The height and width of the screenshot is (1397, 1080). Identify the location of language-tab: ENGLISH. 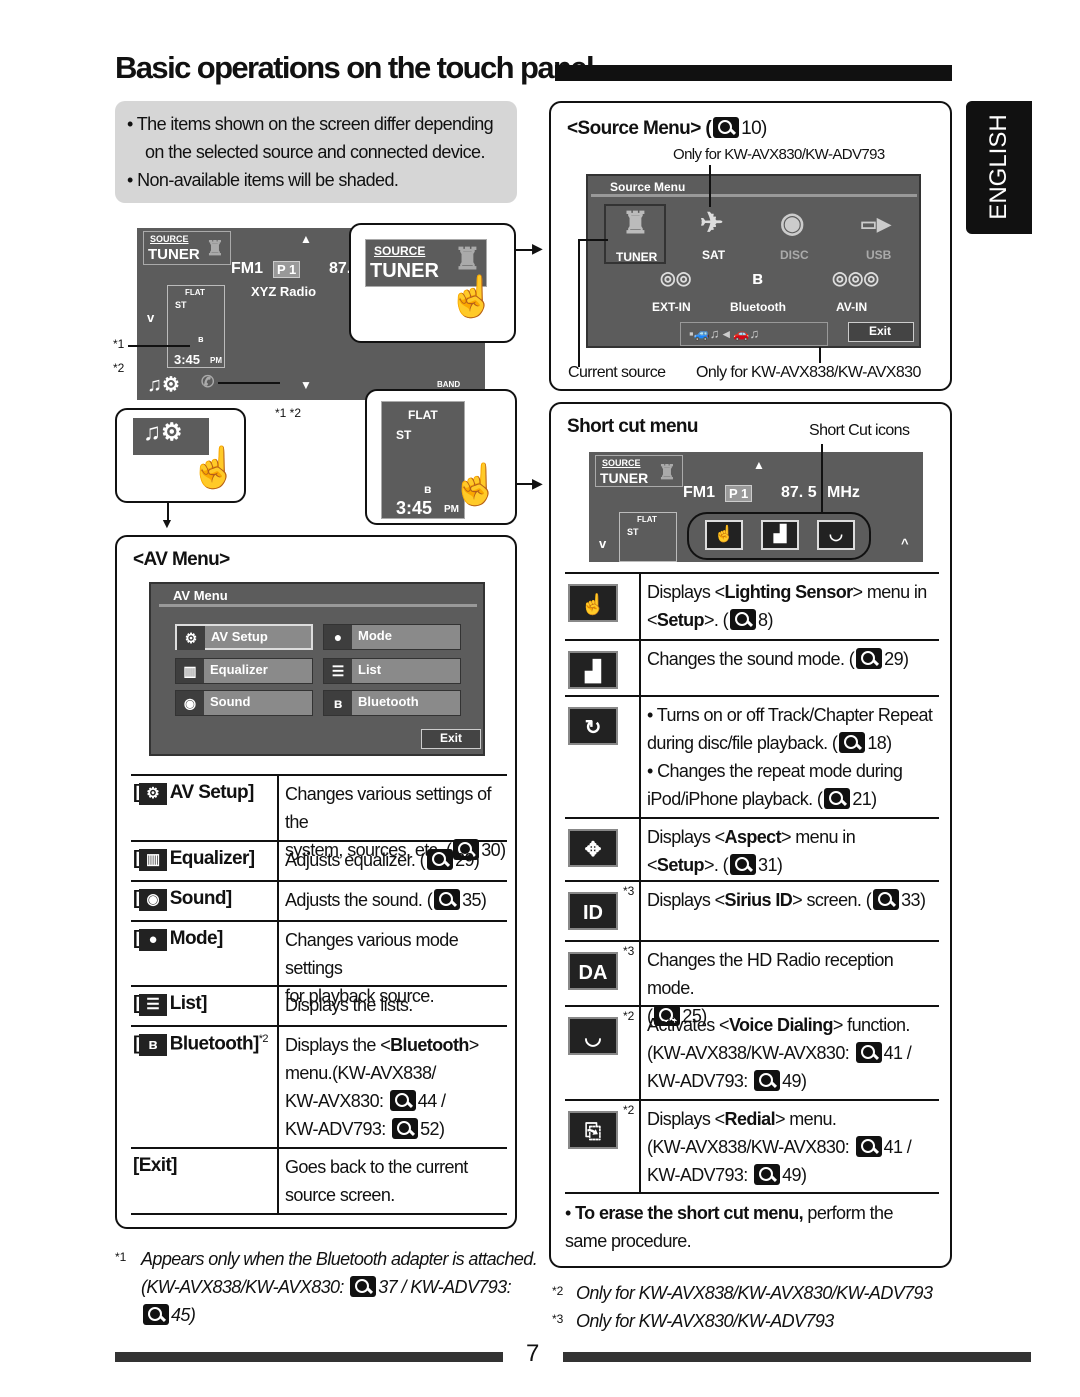
(999, 167).